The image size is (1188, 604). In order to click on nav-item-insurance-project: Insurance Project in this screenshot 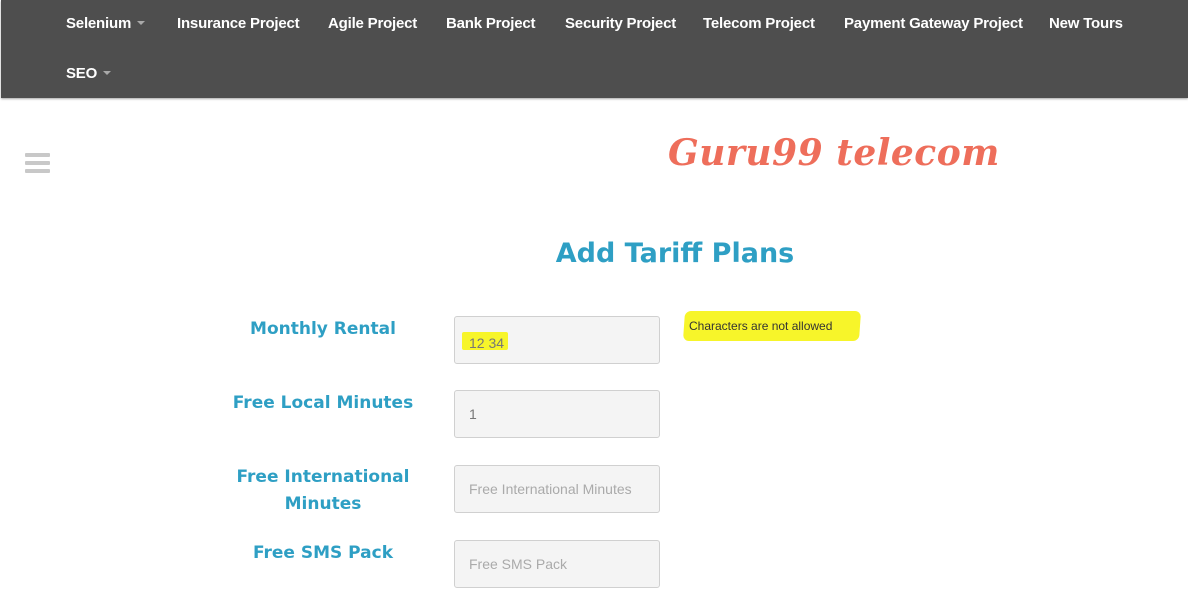, I will do `click(238, 23)`.